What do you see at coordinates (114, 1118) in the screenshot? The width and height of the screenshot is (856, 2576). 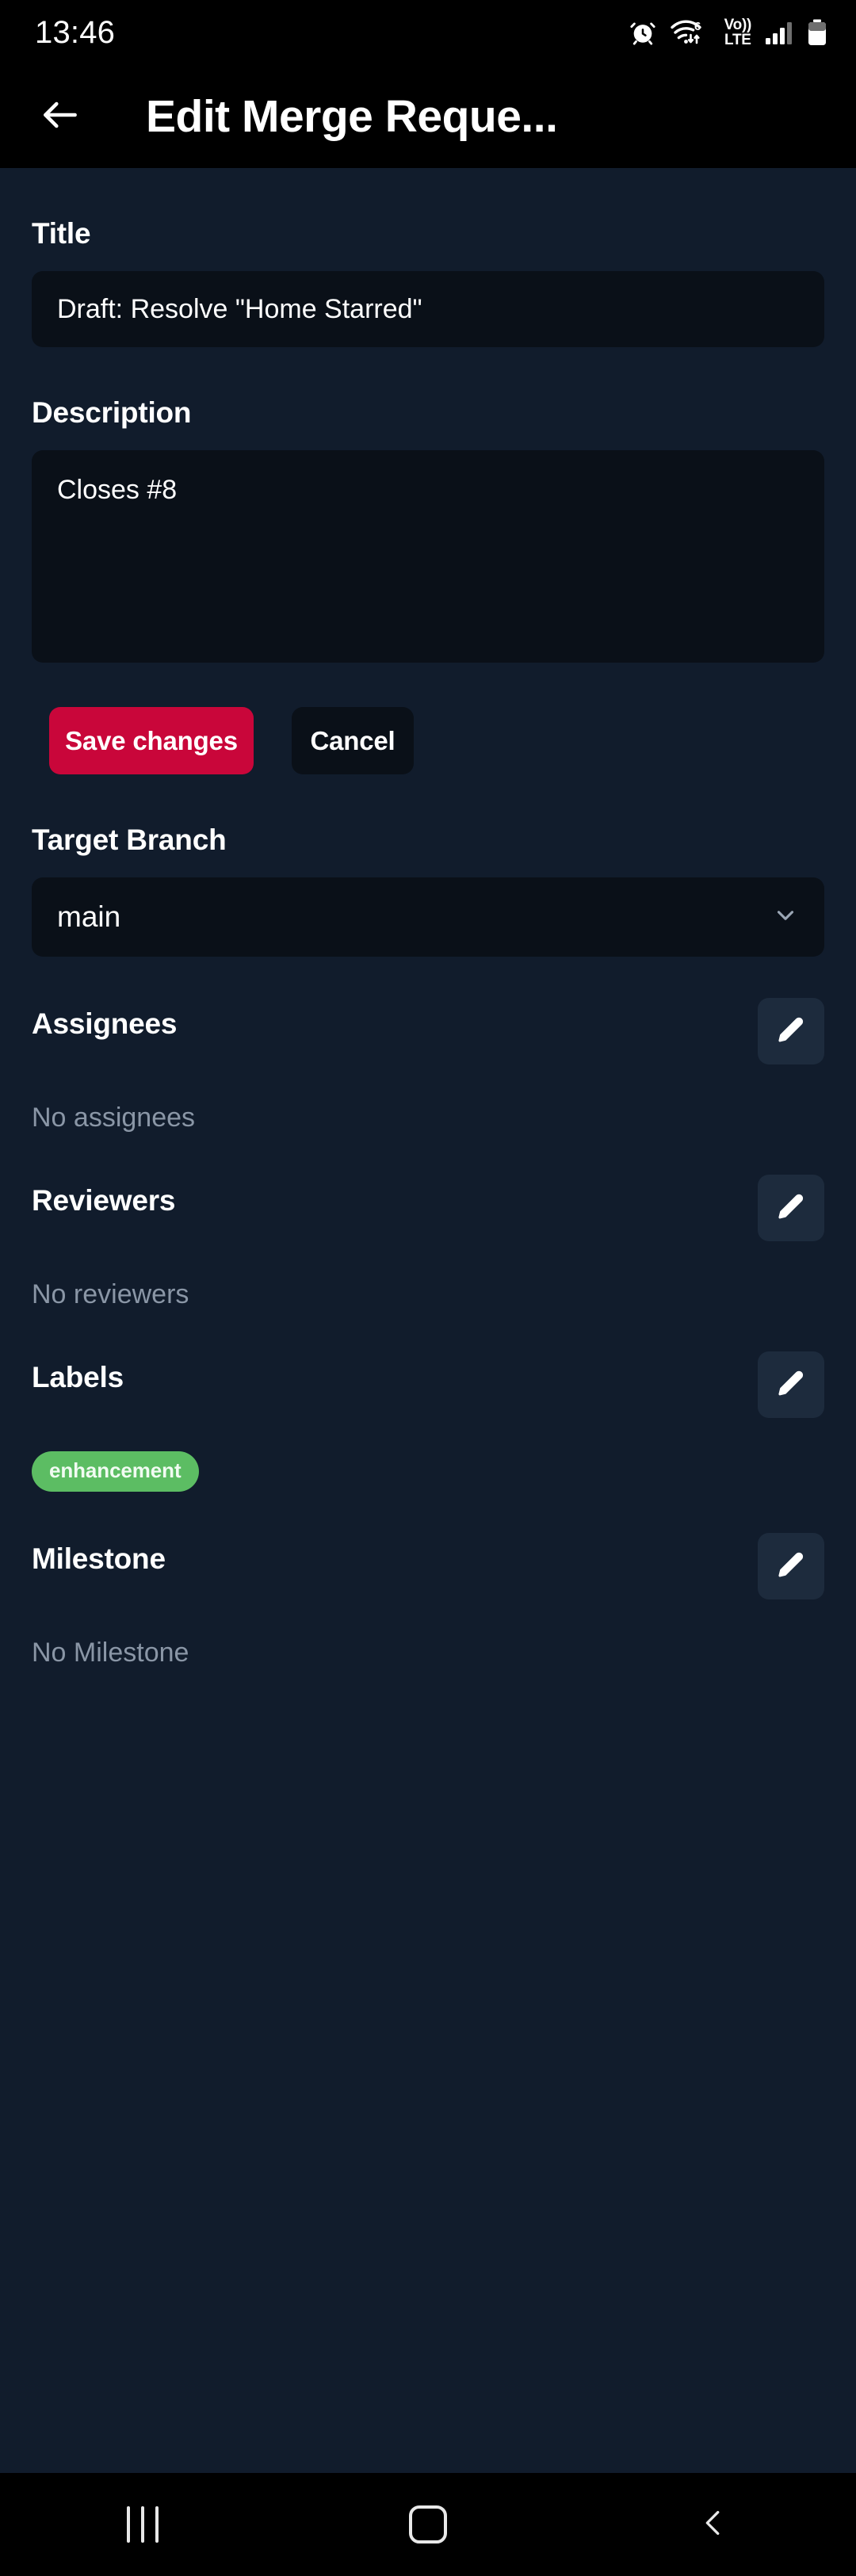 I see `assignees-empty-text: No assignees` at bounding box center [114, 1118].